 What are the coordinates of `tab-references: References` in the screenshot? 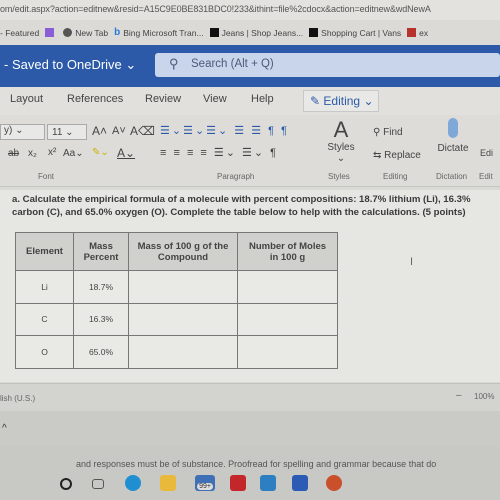 It's located at (95, 99).